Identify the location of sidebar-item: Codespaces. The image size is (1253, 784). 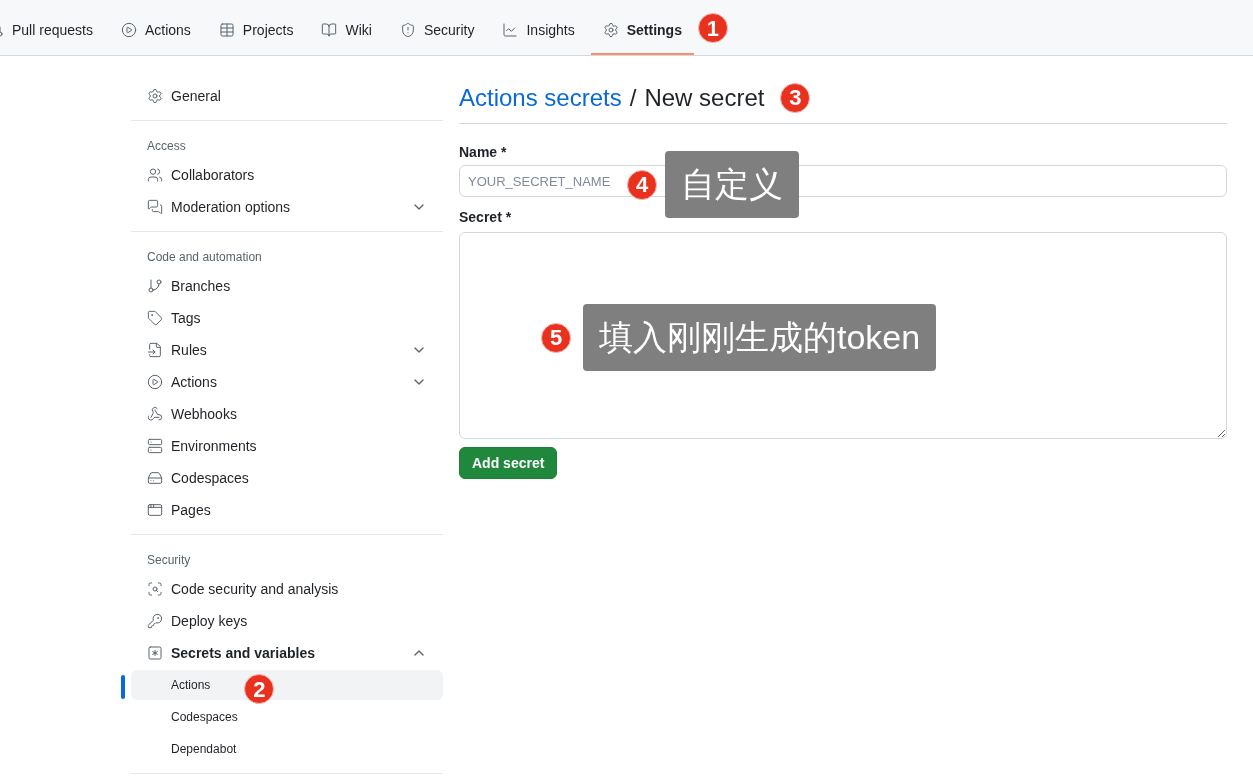
(287, 478).